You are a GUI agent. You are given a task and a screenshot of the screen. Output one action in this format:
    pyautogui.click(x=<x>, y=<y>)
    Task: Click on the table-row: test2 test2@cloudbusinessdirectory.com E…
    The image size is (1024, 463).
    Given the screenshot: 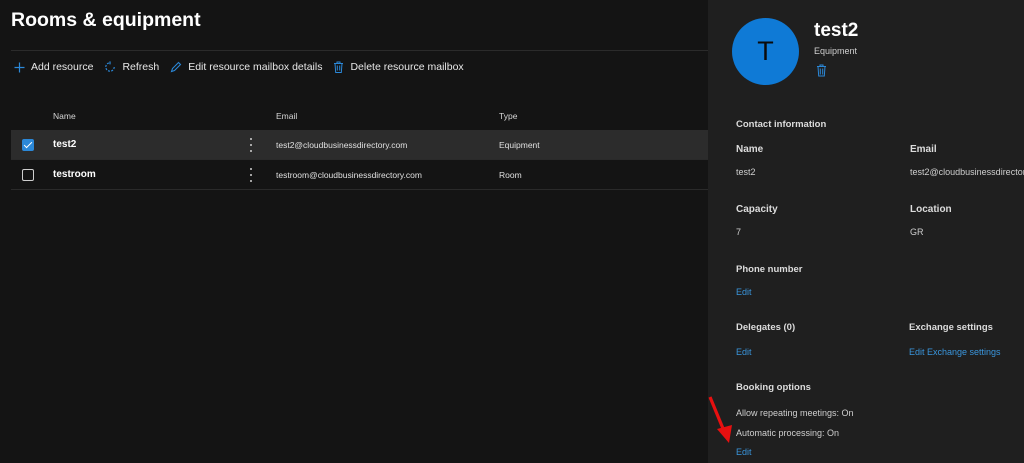 What is the action you would take?
    pyautogui.click(x=359, y=145)
    